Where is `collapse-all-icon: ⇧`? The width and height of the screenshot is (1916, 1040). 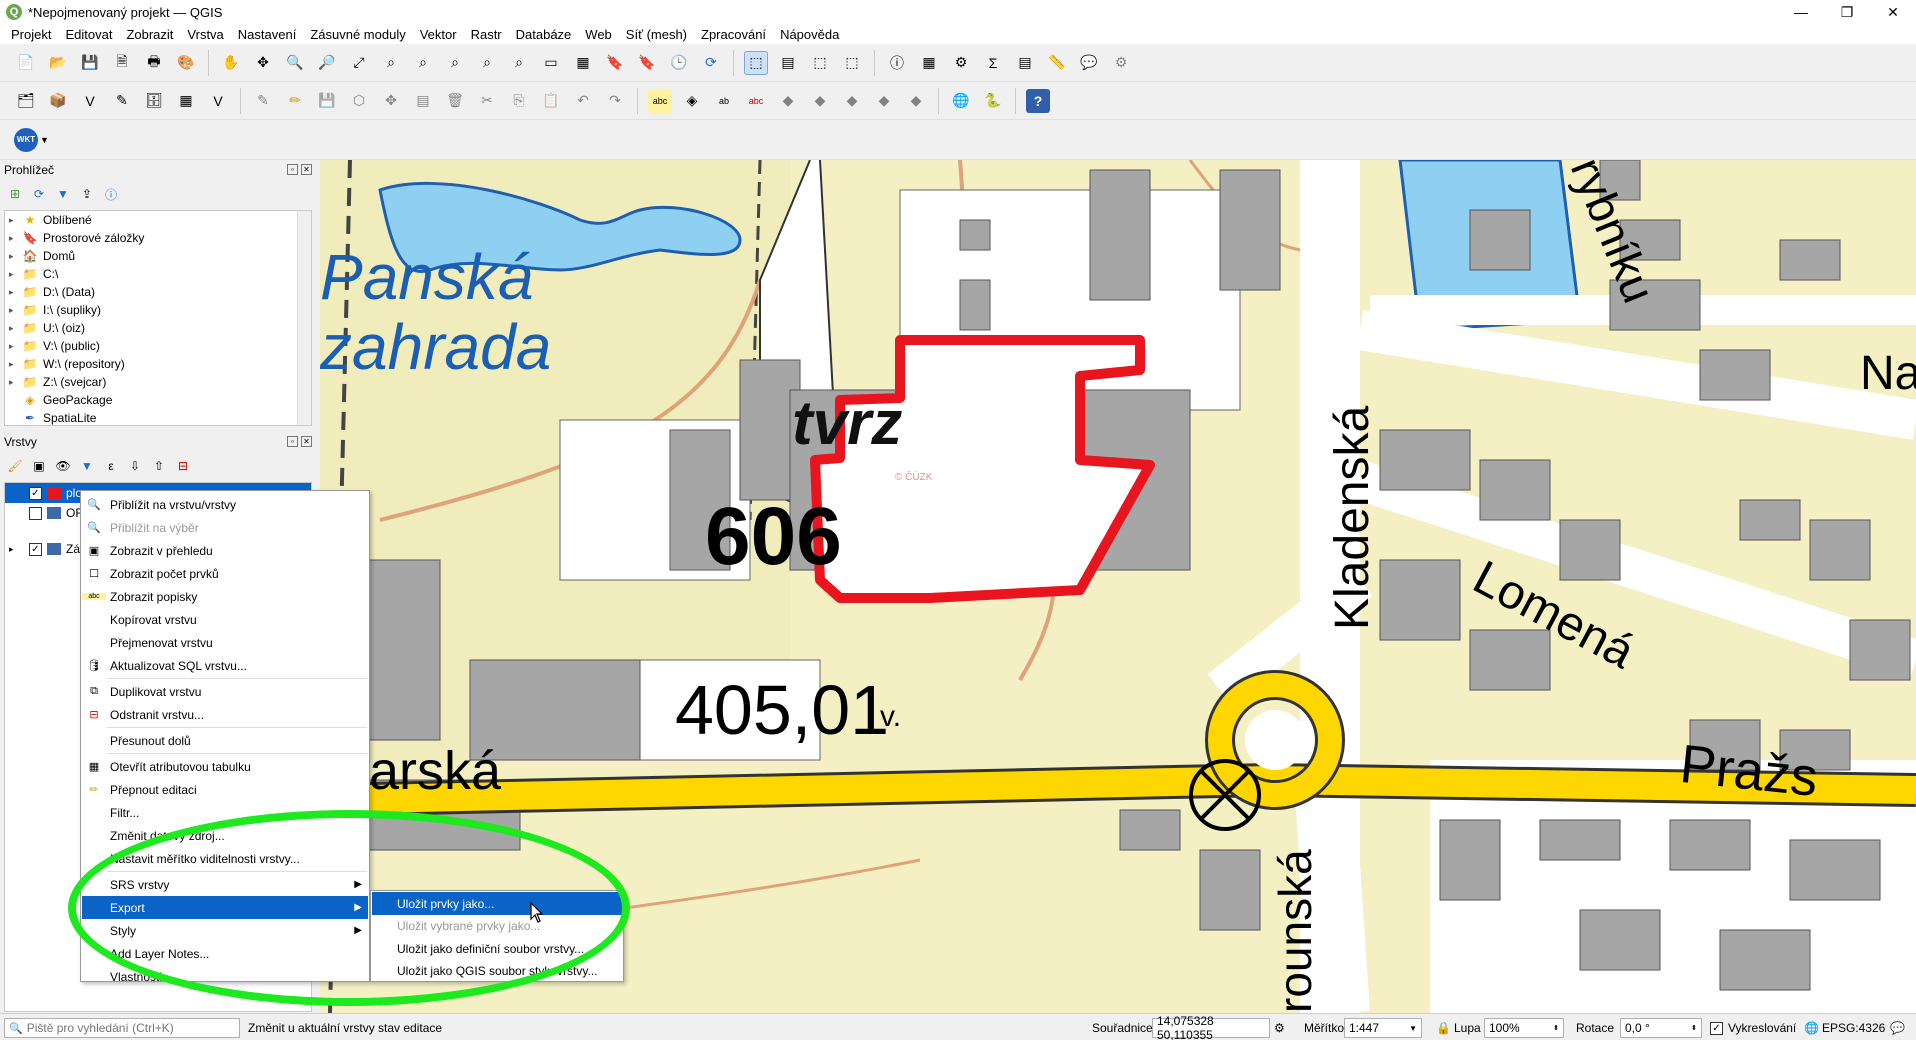 collapse-all-icon: ⇧ is located at coordinates (159, 466).